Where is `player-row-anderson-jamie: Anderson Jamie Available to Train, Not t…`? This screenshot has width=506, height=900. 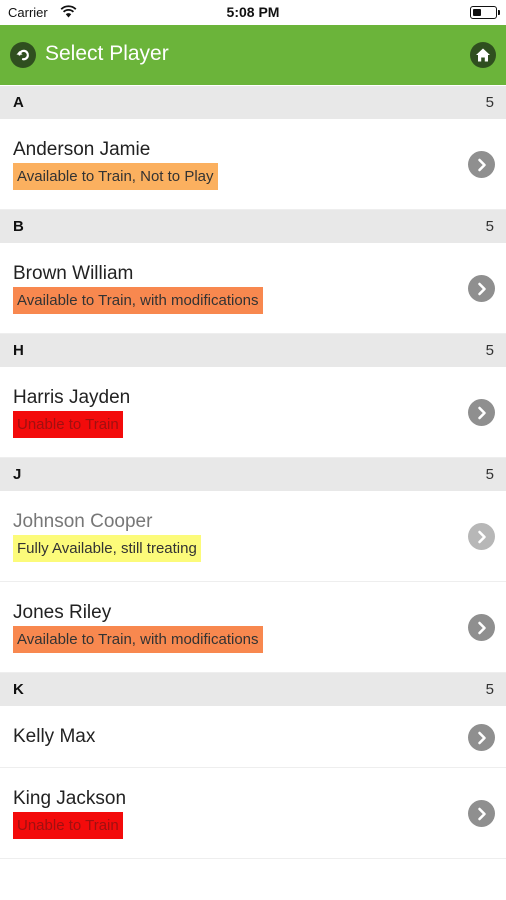 player-row-anderson-jamie: Anderson Jamie Available to Train, Not t… is located at coordinates (253, 164).